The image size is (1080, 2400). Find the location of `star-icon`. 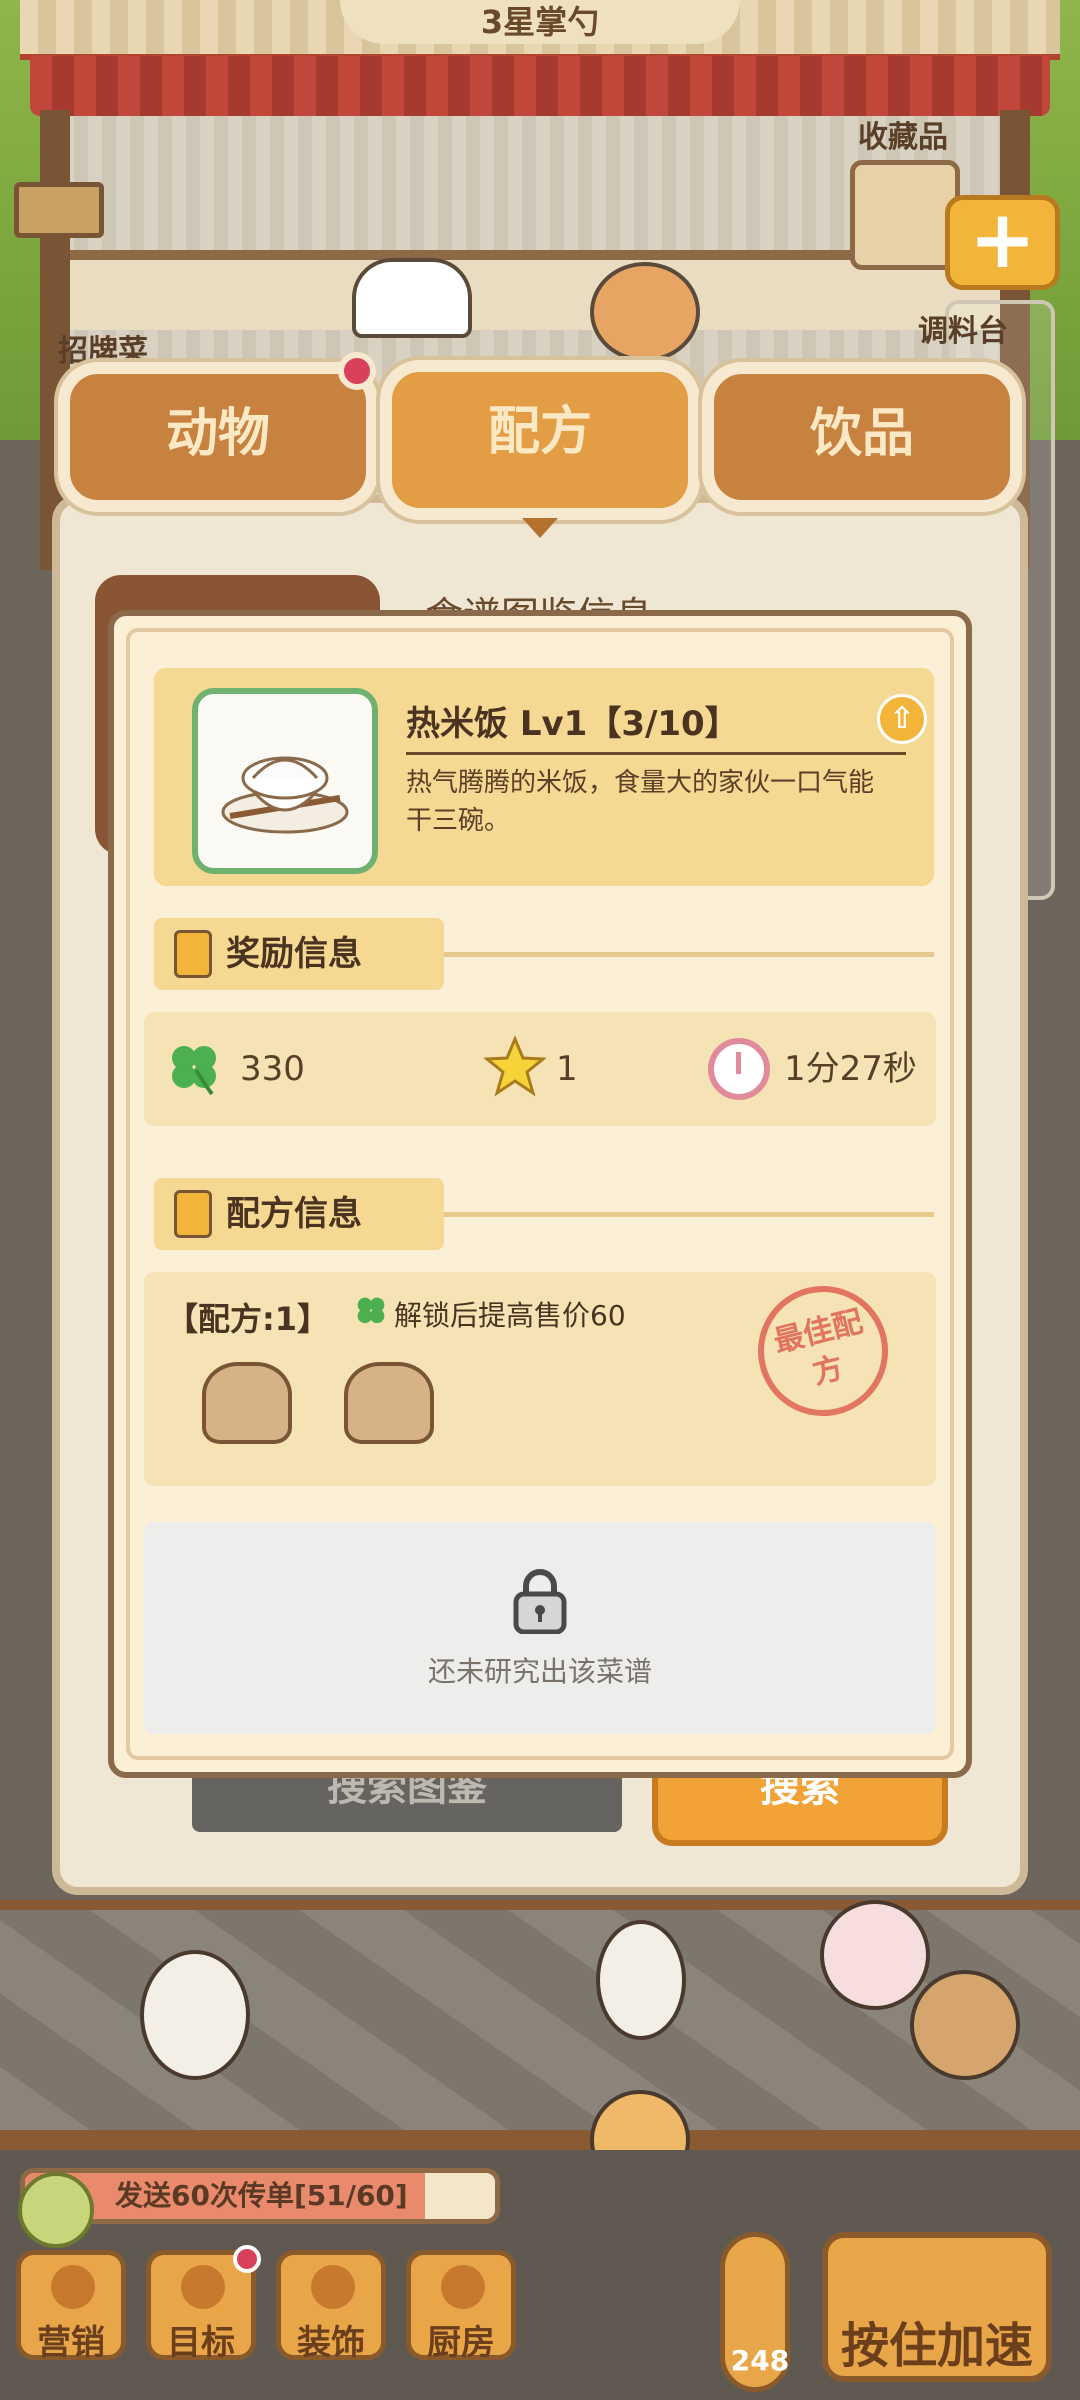

star-icon is located at coordinates (515, 1066).